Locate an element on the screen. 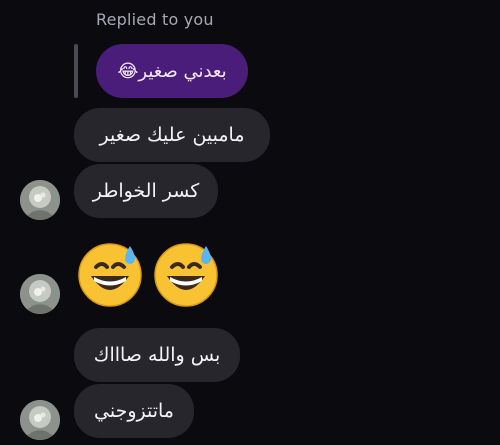 The image size is (500, 445). message-bubble: كسر الخواطر is located at coordinates (146, 191).